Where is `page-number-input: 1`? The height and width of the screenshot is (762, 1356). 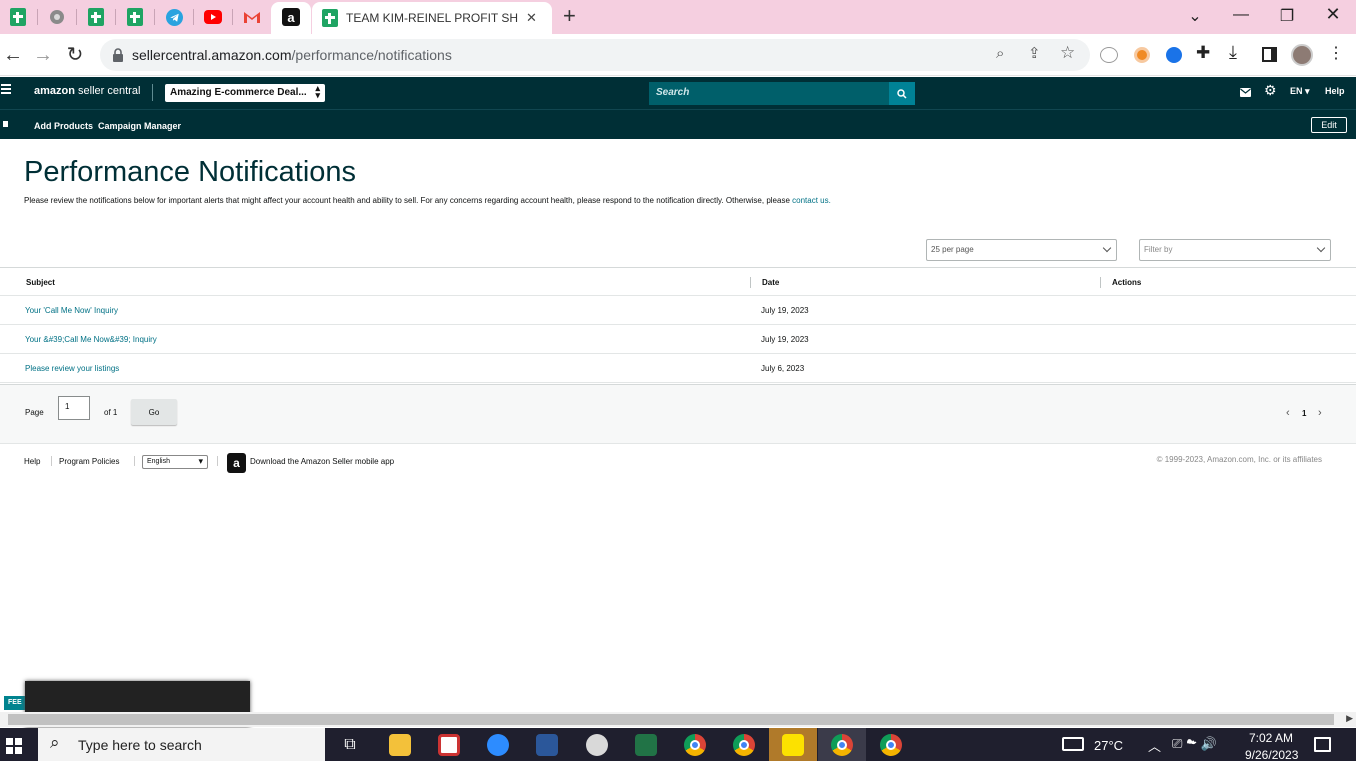 page-number-input: 1 is located at coordinates (74, 408).